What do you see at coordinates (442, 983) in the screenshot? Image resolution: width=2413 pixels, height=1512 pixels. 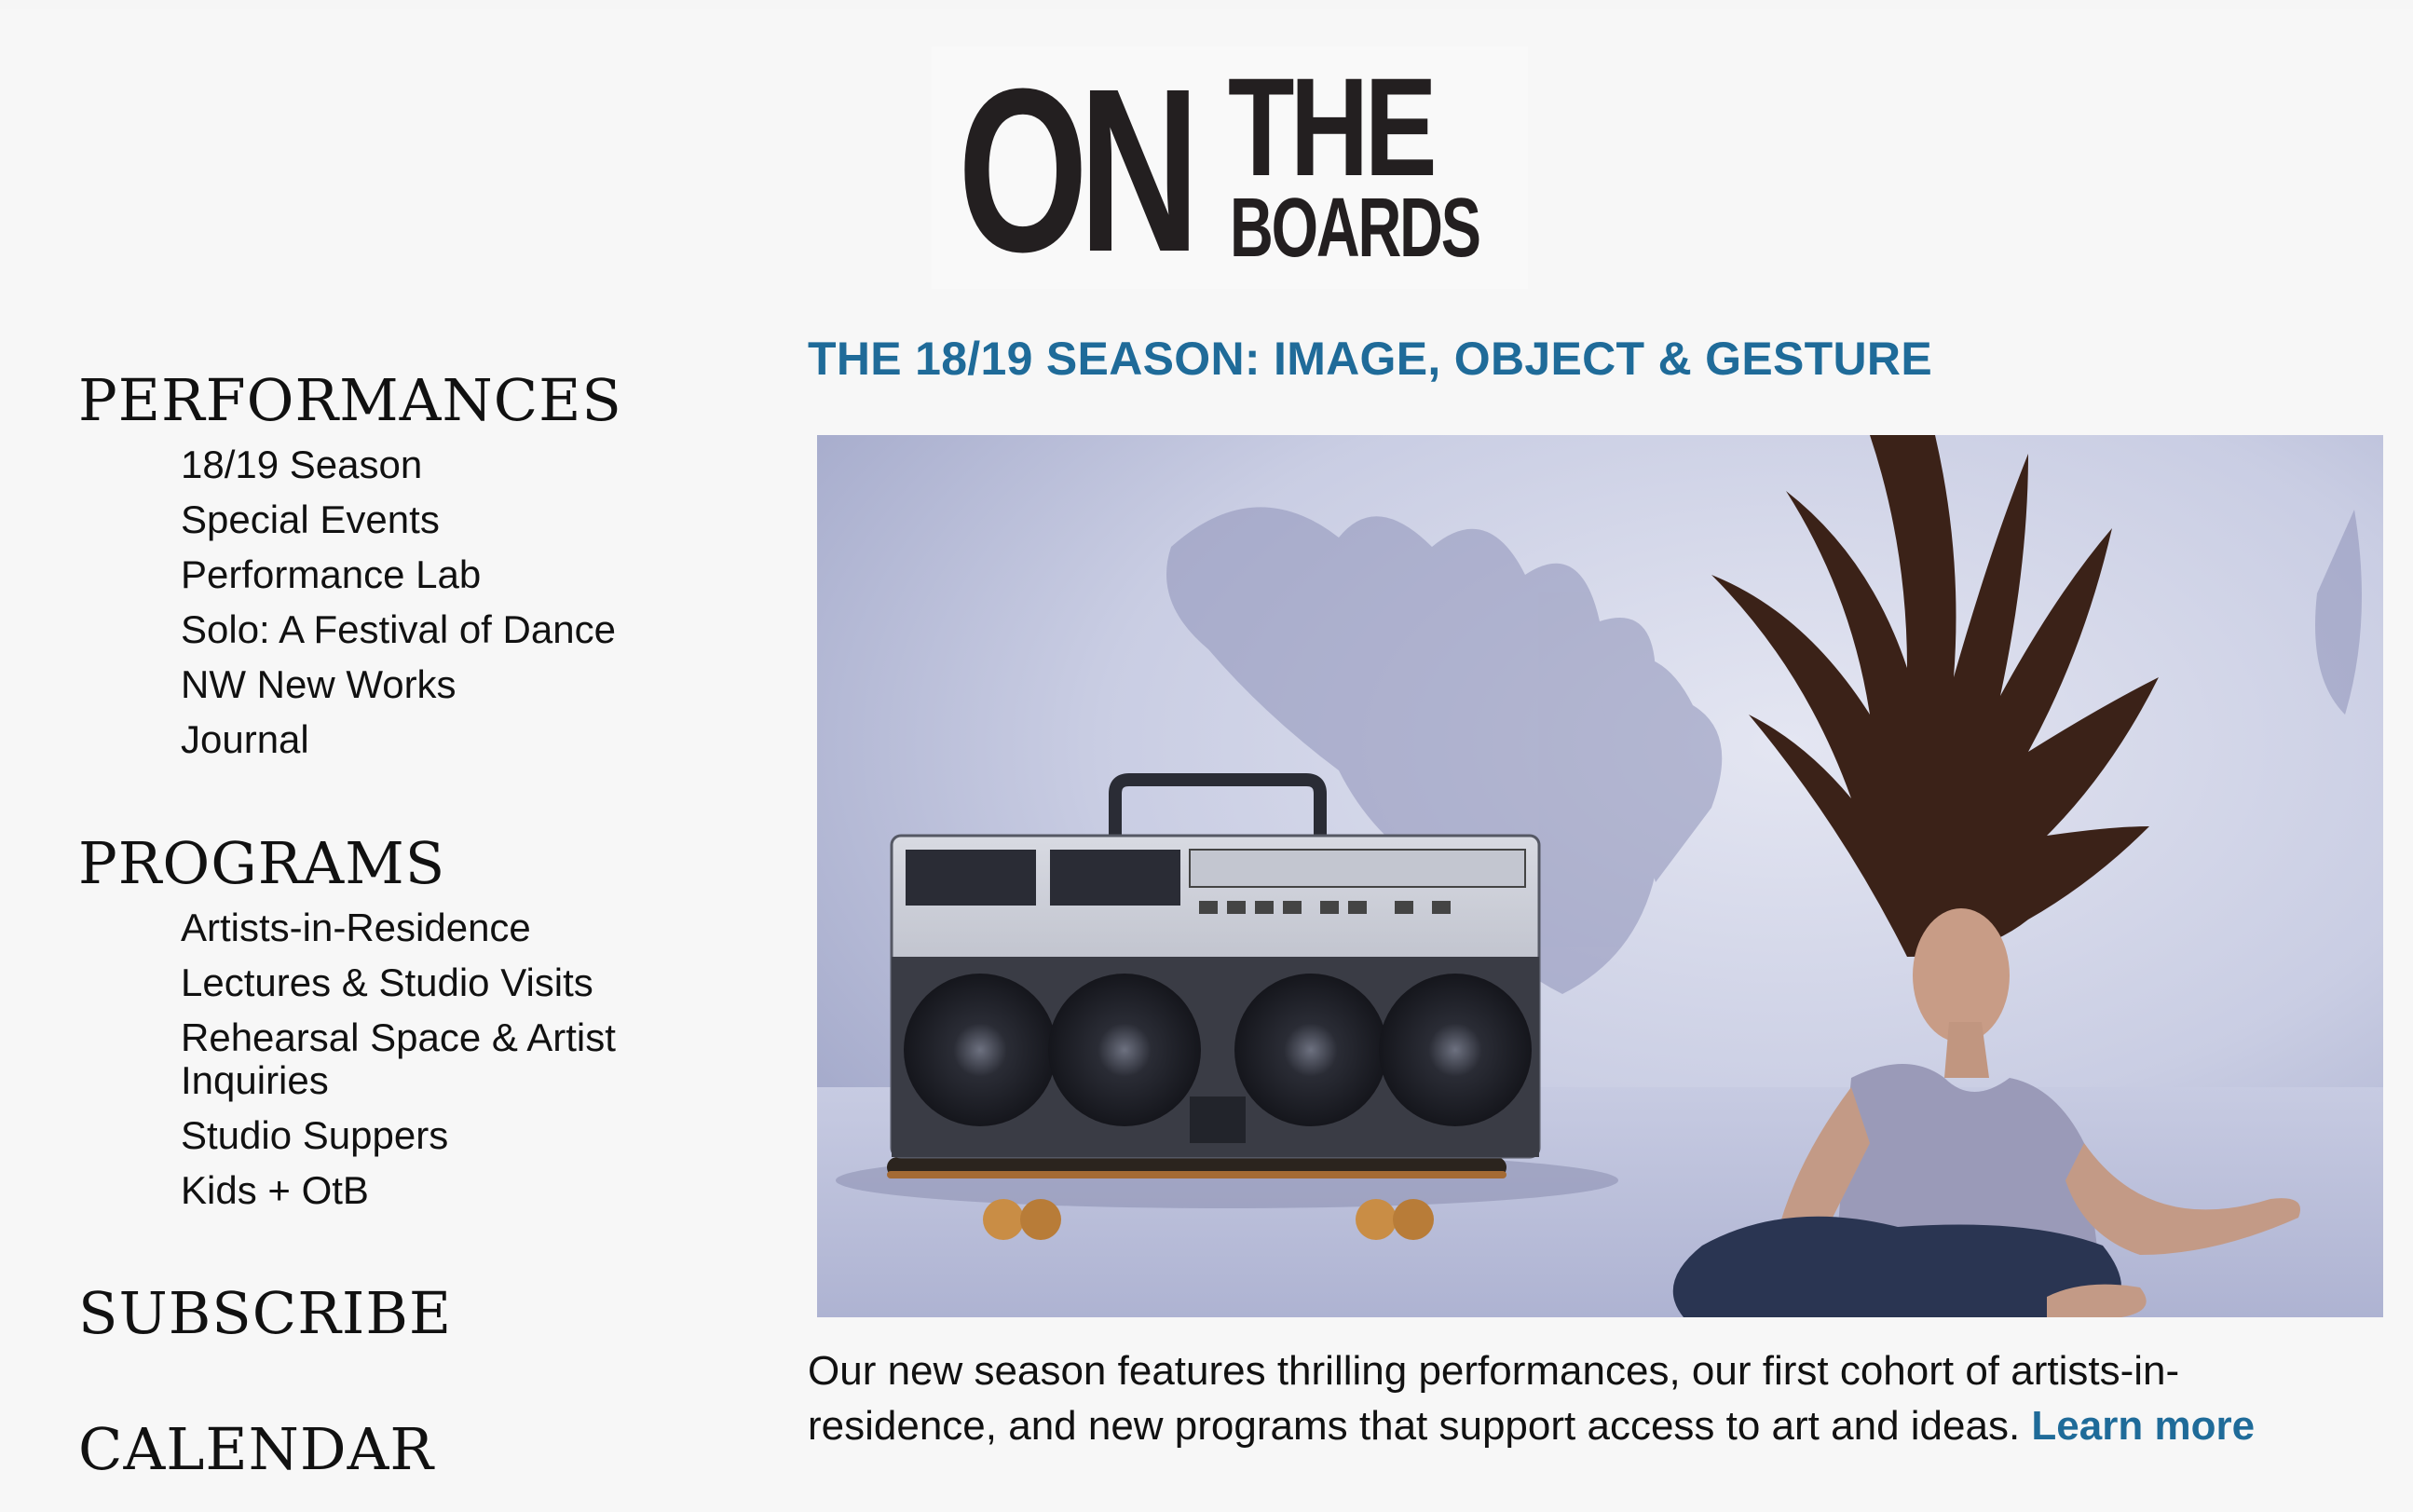 I see `nav-item-lectures-studio-visits: Lectures & Studio Visits` at bounding box center [442, 983].